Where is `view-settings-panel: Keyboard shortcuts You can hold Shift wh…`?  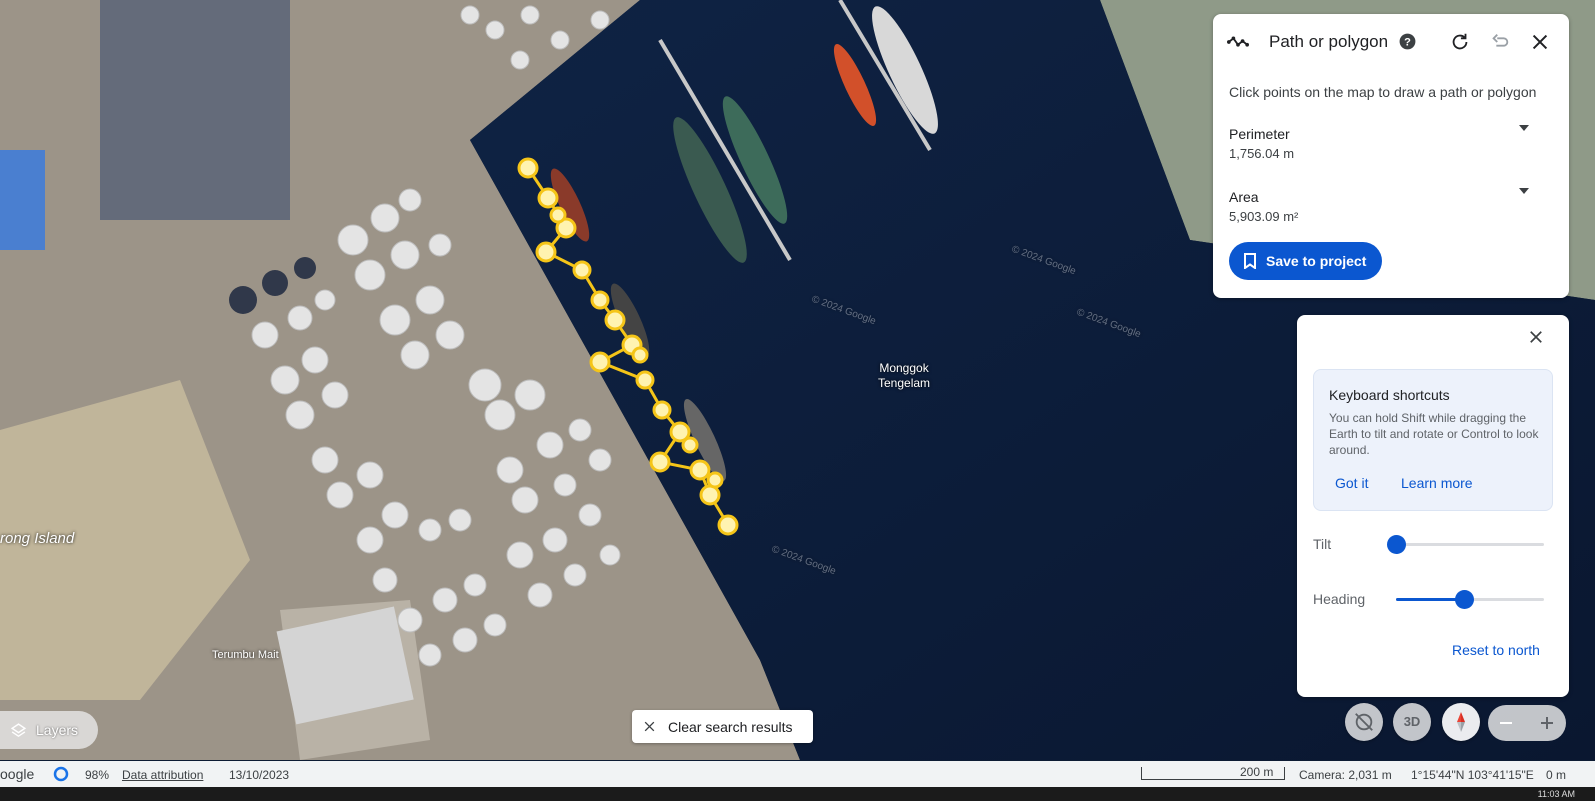 view-settings-panel: Keyboard shortcuts You can hold Shift wh… is located at coordinates (1433, 506).